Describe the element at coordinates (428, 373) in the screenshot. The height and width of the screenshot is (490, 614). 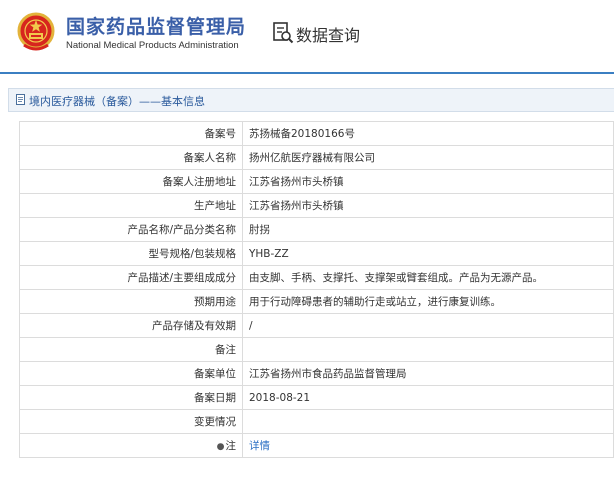
I see `field-value-filing-unit: 江苏省扬州市食品药品监督管理局` at that location.